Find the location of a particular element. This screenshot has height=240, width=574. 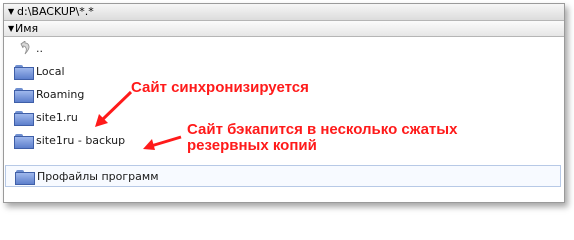

list-item-label: Roaming is located at coordinates (60, 94).